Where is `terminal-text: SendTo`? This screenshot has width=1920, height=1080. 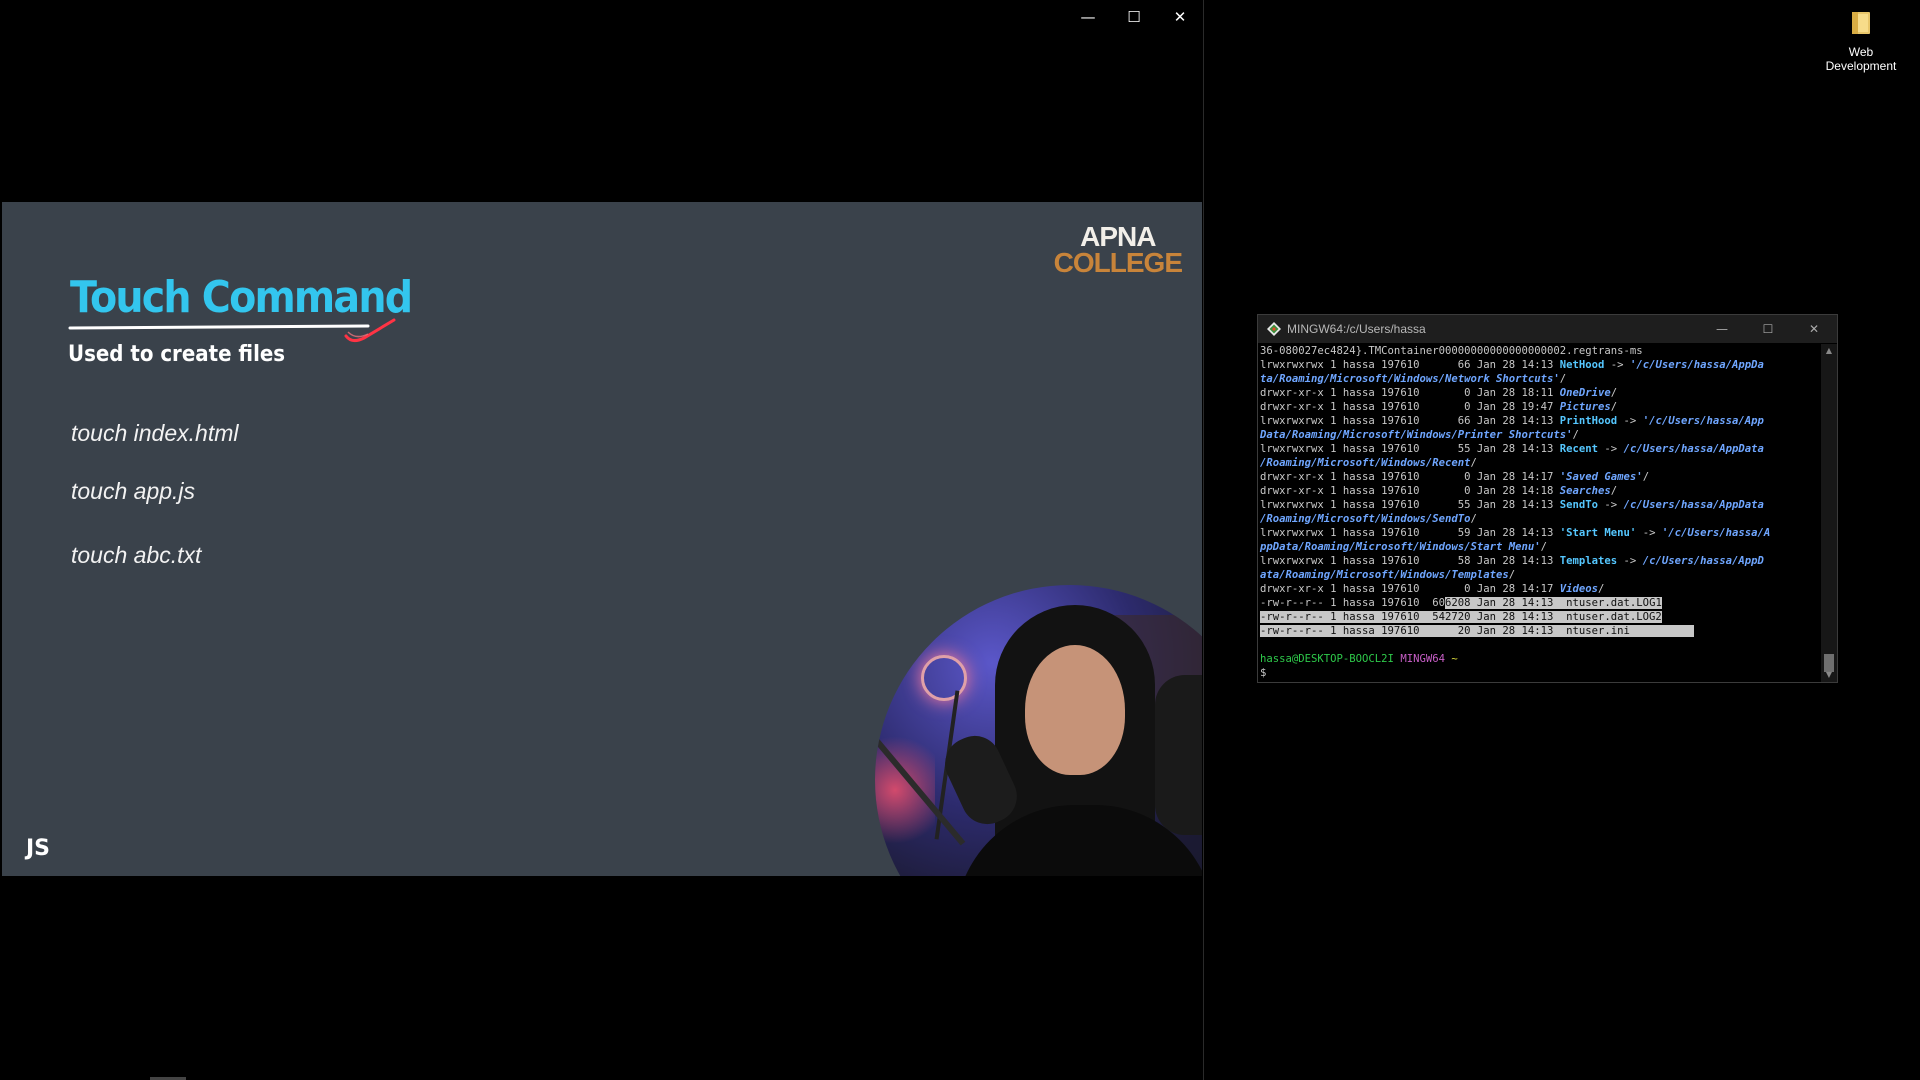
terminal-text: SendTo is located at coordinates (1579, 505).